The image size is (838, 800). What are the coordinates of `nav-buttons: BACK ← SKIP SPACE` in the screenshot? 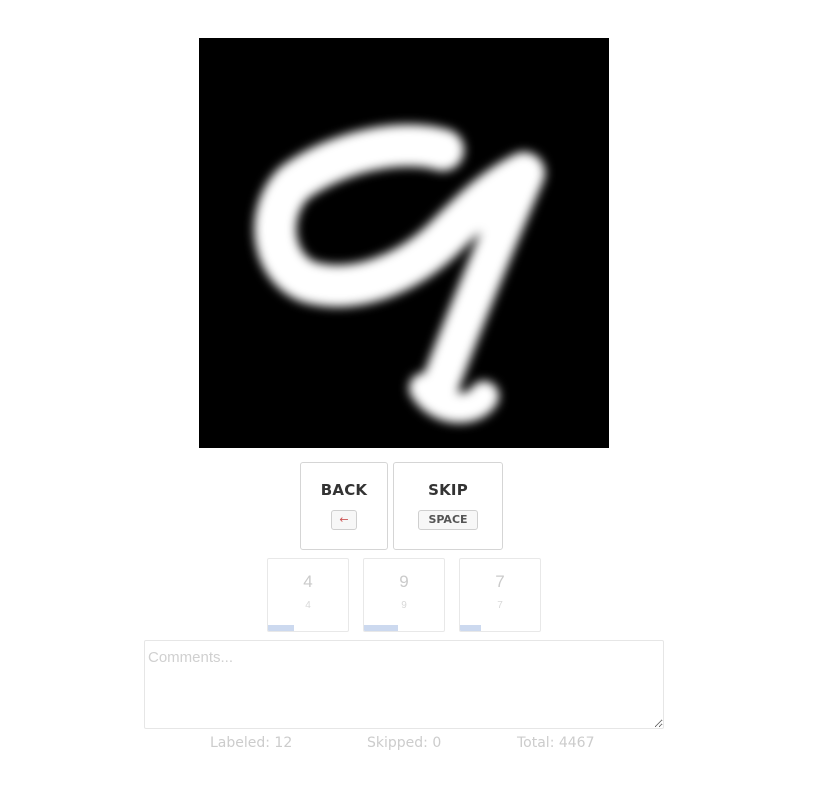 It's located at (401, 506).